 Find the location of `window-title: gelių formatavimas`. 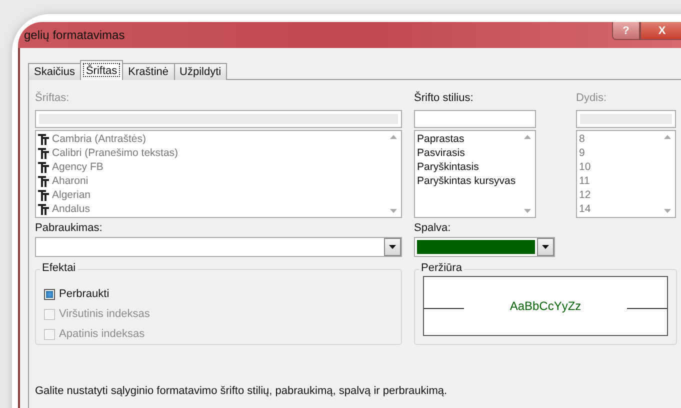

window-title: gelių formatavimas is located at coordinates (74, 35).